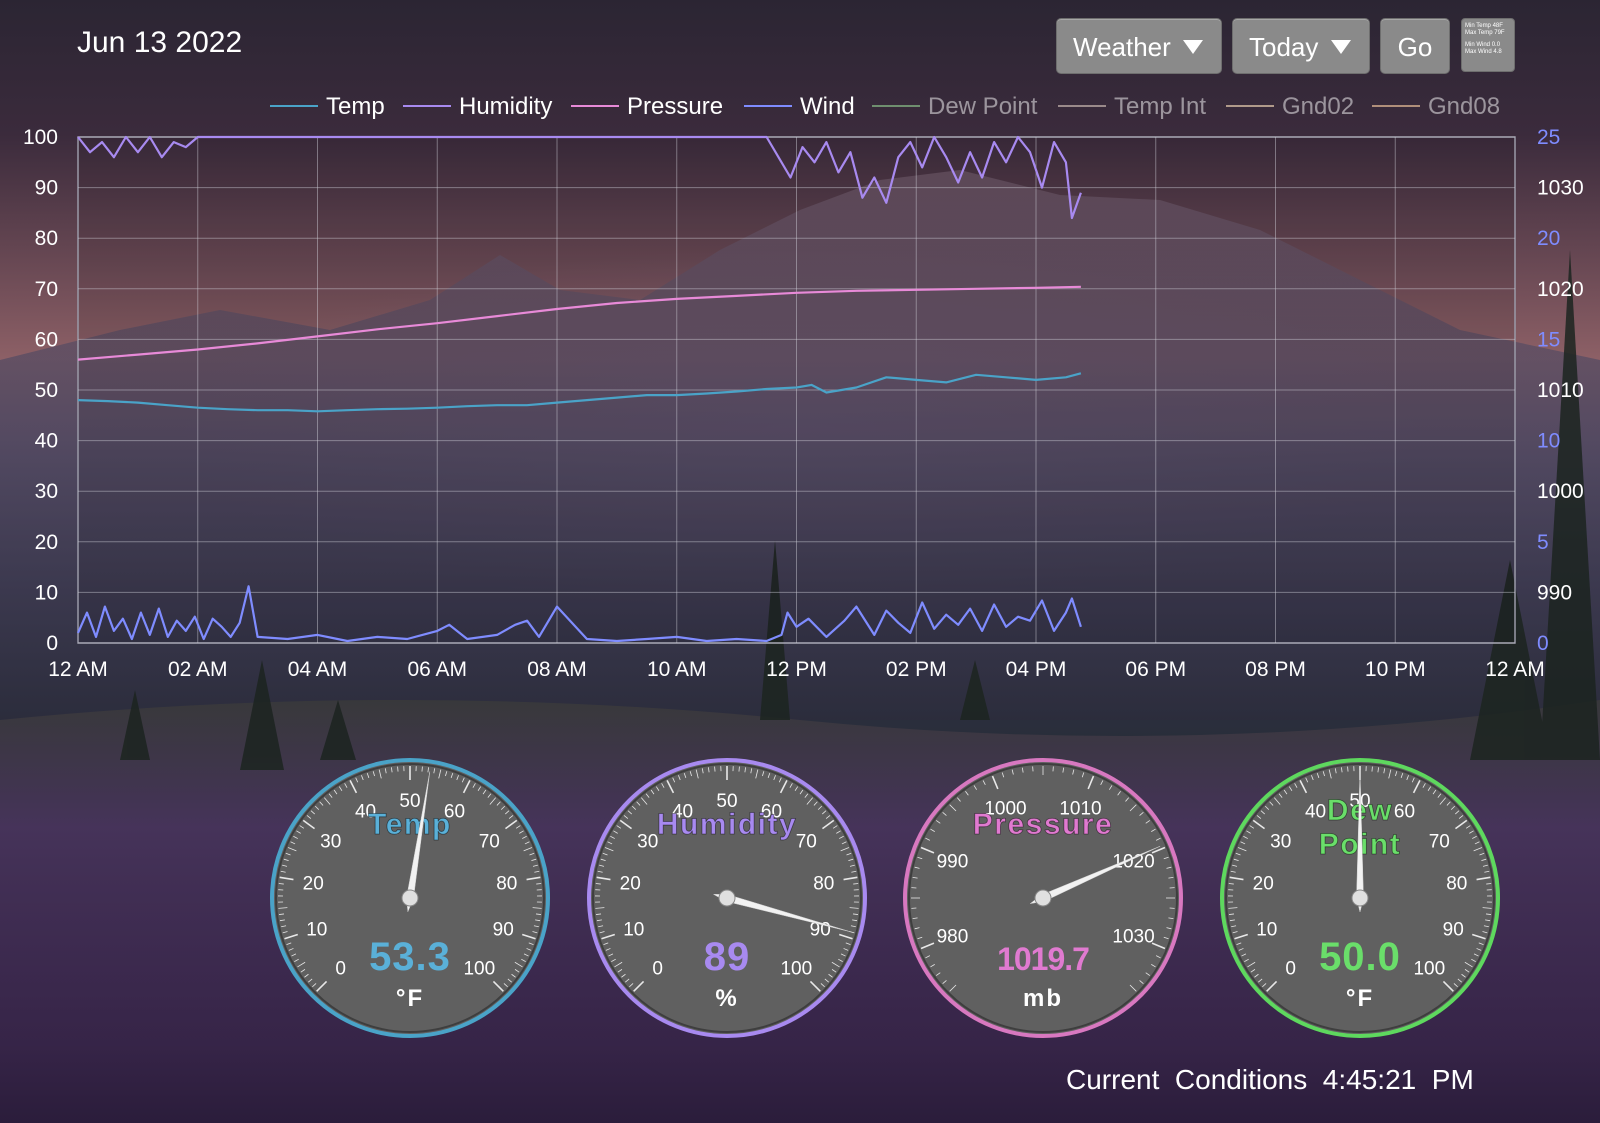 This screenshot has width=1600, height=1123. I want to click on gauge-value: 1019.7, so click(1043, 959).